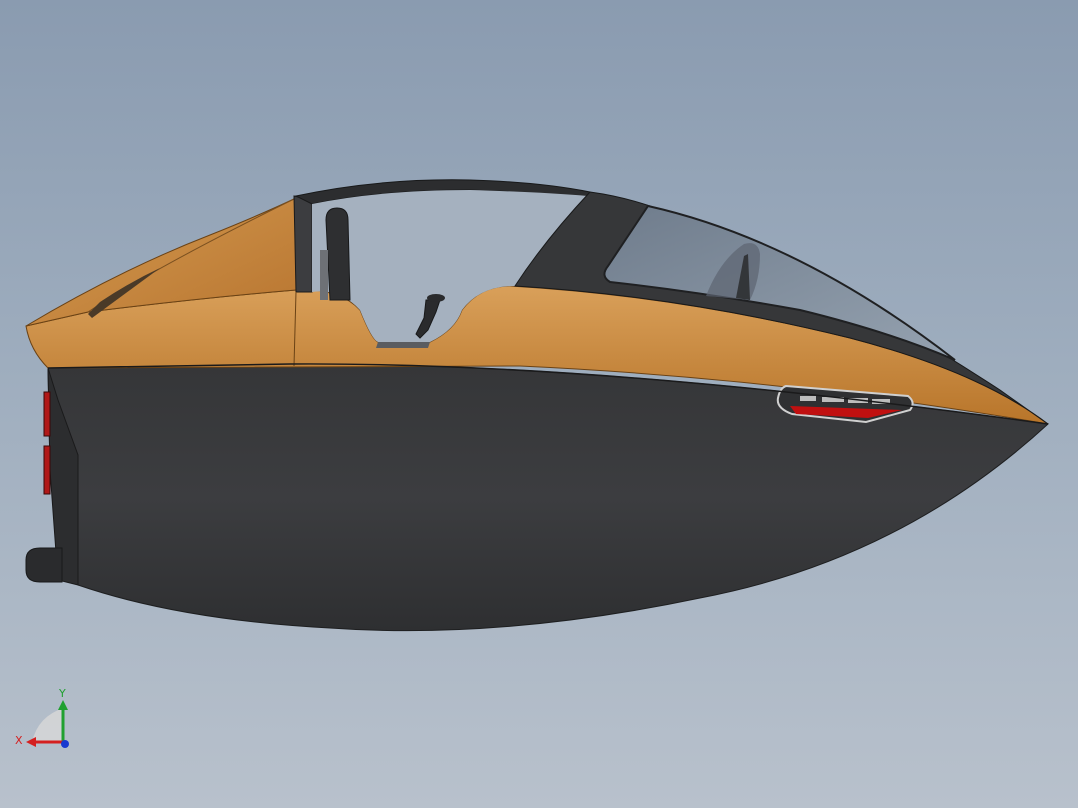  I want to click on z-axis-dot, so click(65, 744).